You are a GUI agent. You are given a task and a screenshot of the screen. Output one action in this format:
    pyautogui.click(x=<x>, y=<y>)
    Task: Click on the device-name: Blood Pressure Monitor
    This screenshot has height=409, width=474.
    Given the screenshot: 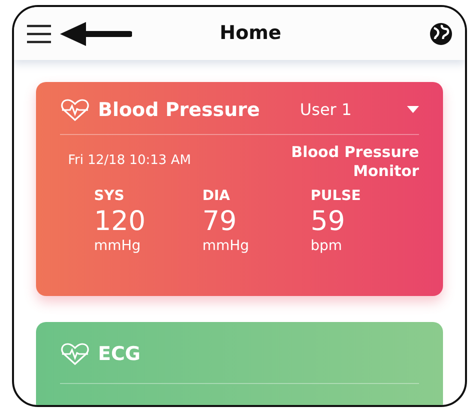 What is the action you would take?
    pyautogui.click(x=354, y=162)
    